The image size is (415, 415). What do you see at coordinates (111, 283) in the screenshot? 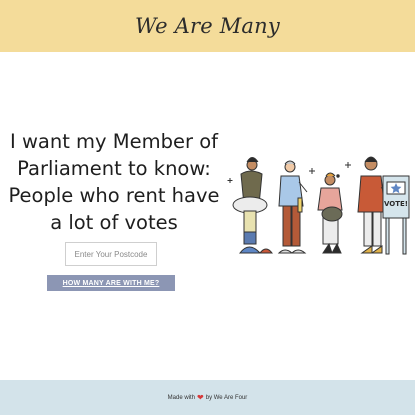
I see `how-many-button: HOW MANY ARE WITH ME?` at bounding box center [111, 283].